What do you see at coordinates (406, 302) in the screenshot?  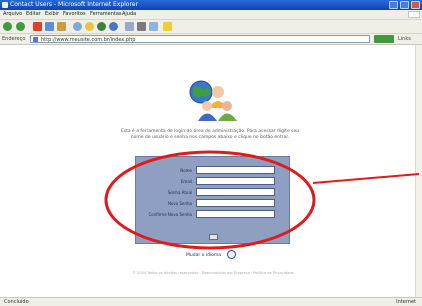 I see `zone-text: Internet` at bounding box center [406, 302].